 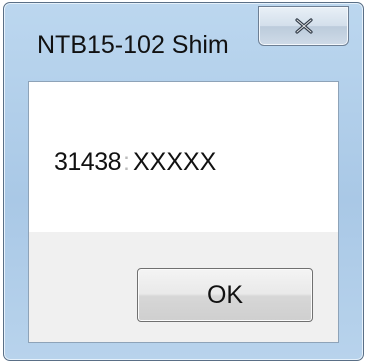 What do you see at coordinates (225, 295) in the screenshot?
I see `ok-button: OK` at bounding box center [225, 295].